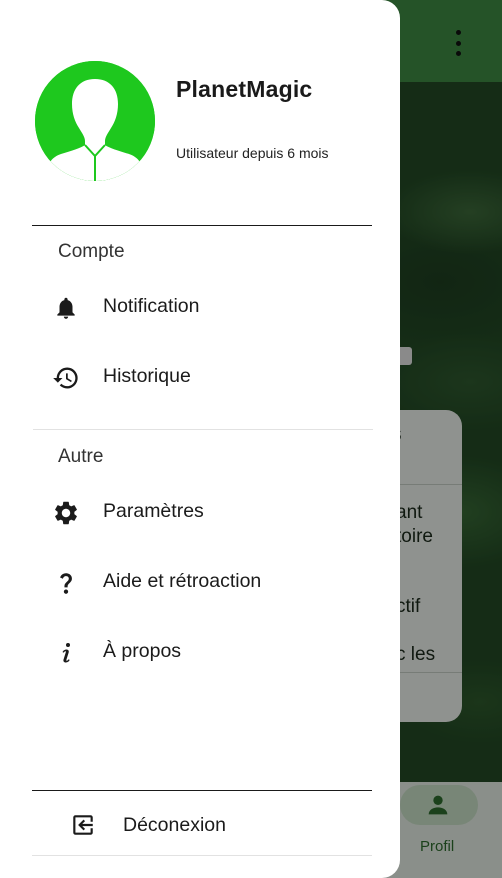 This screenshot has height=878, width=502. Describe the element at coordinates (83, 825) in the screenshot. I see `logout-icon` at that location.